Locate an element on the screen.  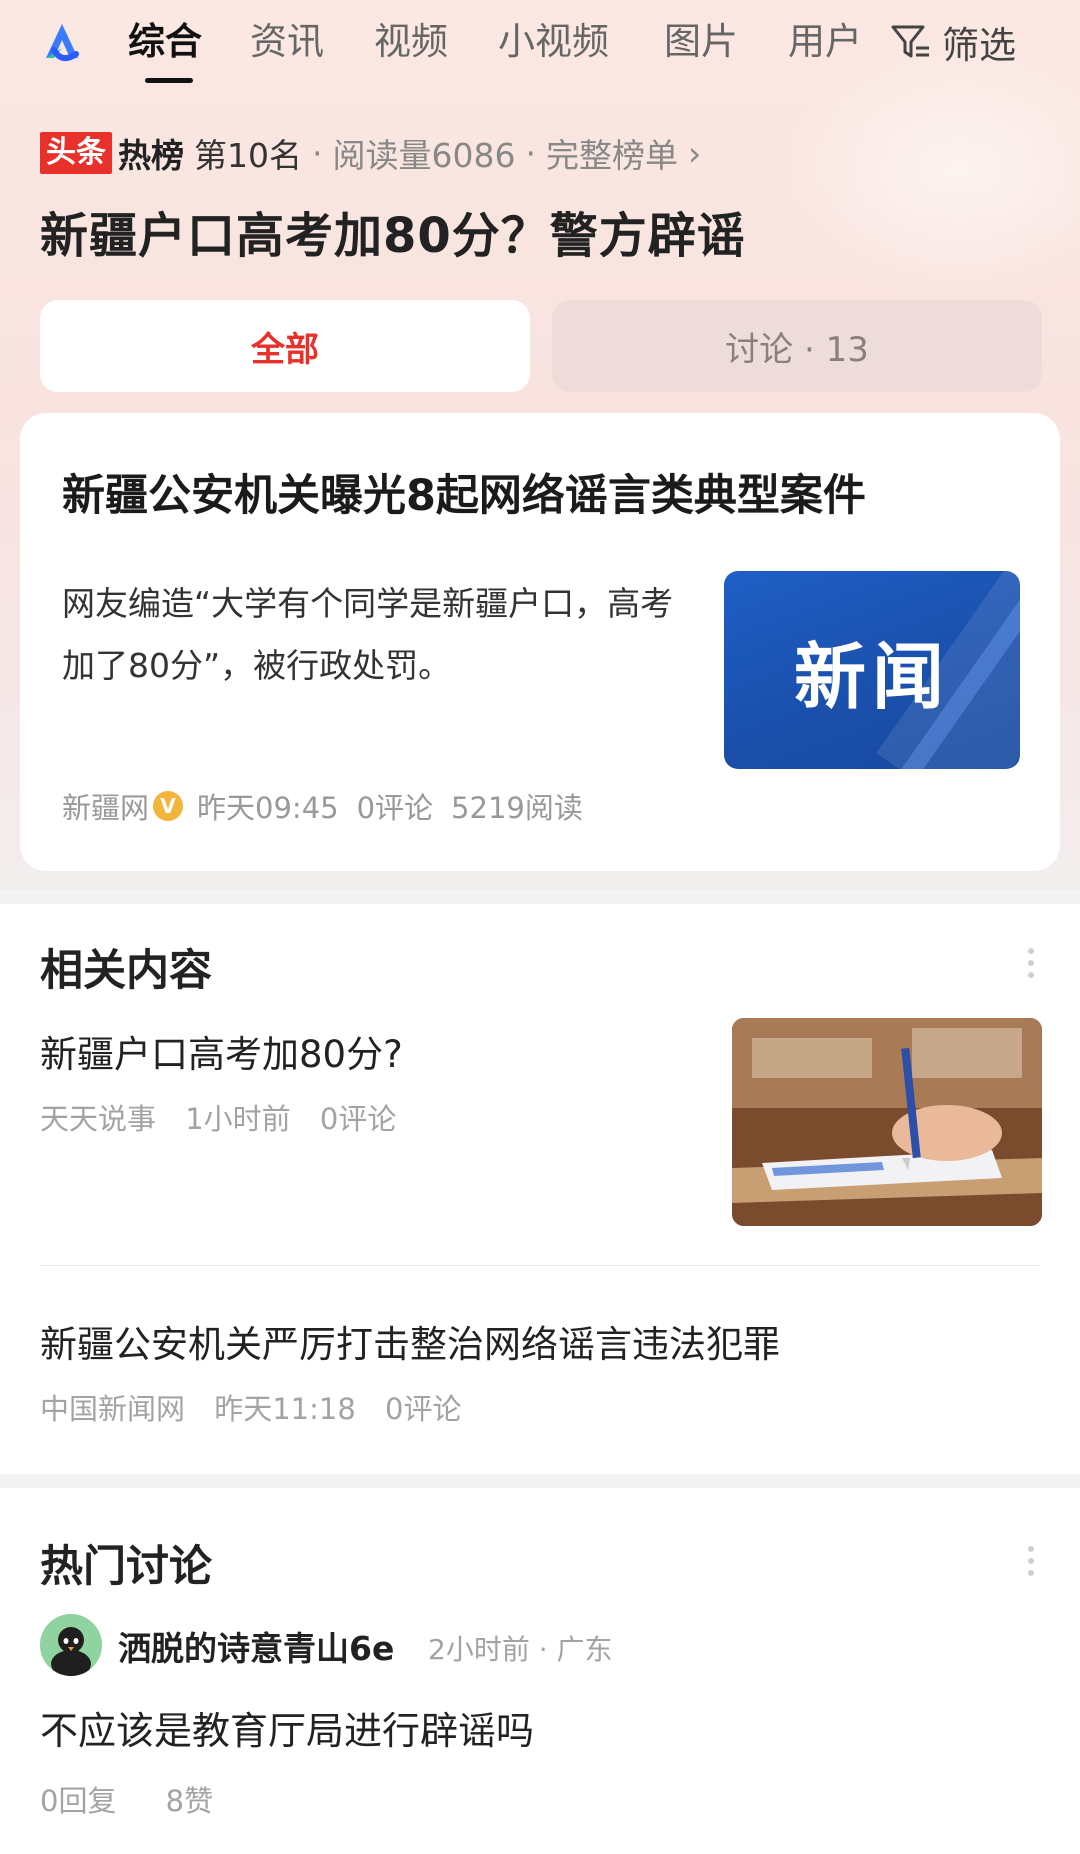
read-count: 阅读量6086 is located at coordinates (424, 155).